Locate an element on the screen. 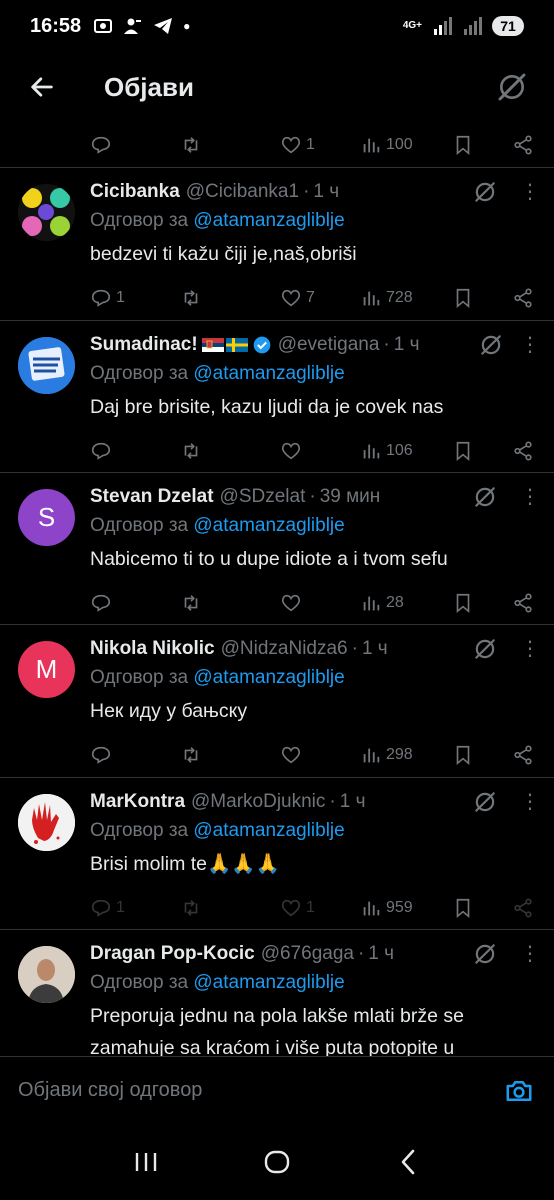 This screenshot has height=1200, width=554. share-icon is located at coordinates (523, 908).